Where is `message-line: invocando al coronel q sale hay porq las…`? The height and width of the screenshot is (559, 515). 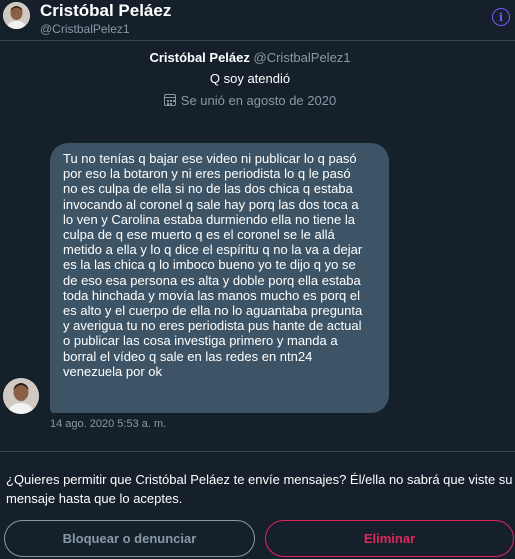 message-line: invocando al coronel q sale hay porq las… is located at coordinates (211, 204).